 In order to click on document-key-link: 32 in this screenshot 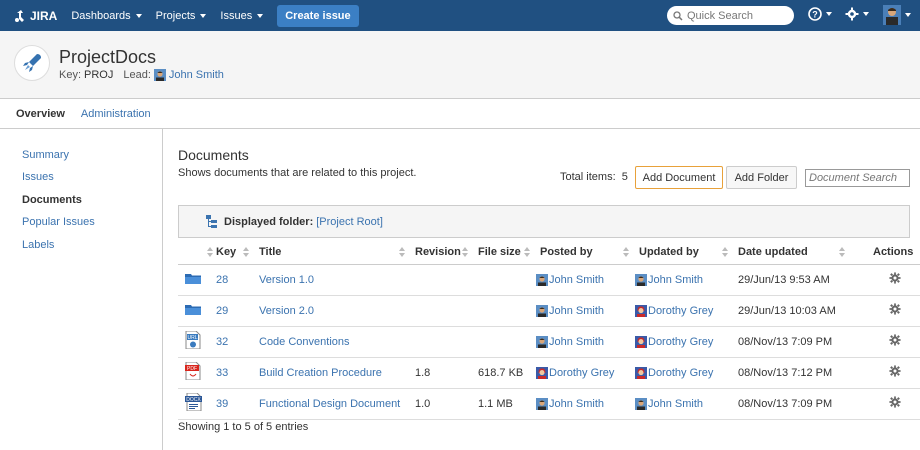, I will do `click(222, 342)`.